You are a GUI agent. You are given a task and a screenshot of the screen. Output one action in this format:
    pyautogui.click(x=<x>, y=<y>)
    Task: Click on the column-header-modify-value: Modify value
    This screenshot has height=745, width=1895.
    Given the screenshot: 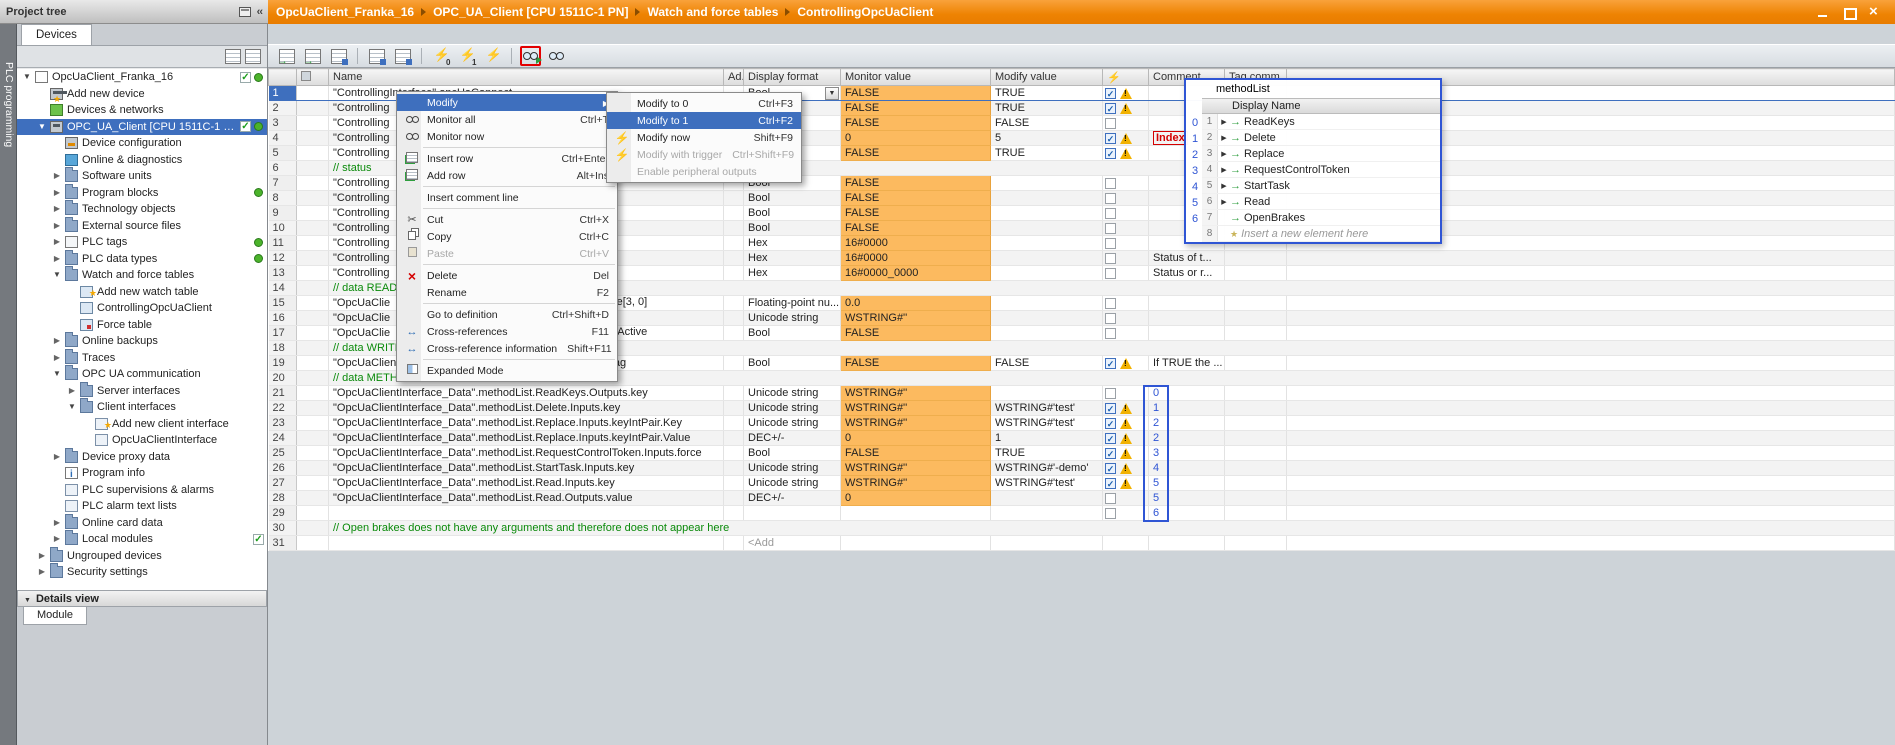 What is the action you would take?
    pyautogui.click(x=1046, y=77)
    